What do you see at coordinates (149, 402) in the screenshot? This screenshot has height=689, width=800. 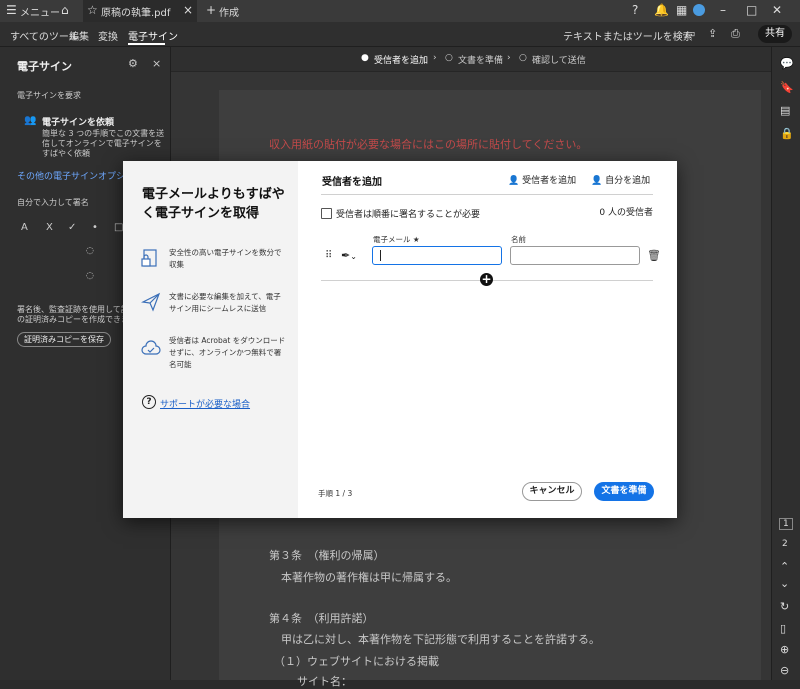 I see `help-circle-icon: ?` at bounding box center [149, 402].